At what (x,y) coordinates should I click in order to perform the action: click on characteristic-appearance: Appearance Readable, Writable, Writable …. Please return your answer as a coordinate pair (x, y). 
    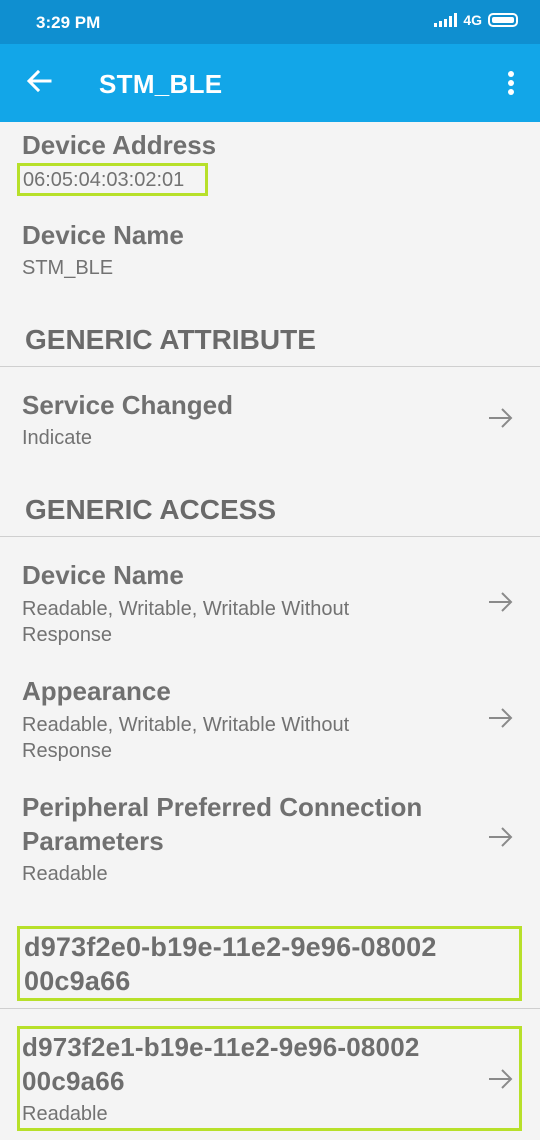
    Looking at the image, I should click on (270, 714).